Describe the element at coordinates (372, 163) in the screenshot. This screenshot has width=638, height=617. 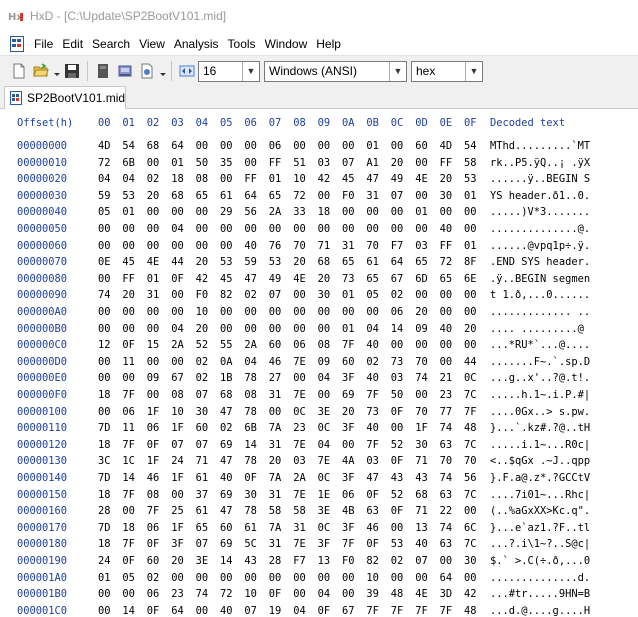
I see `hex-byte: A1` at that location.